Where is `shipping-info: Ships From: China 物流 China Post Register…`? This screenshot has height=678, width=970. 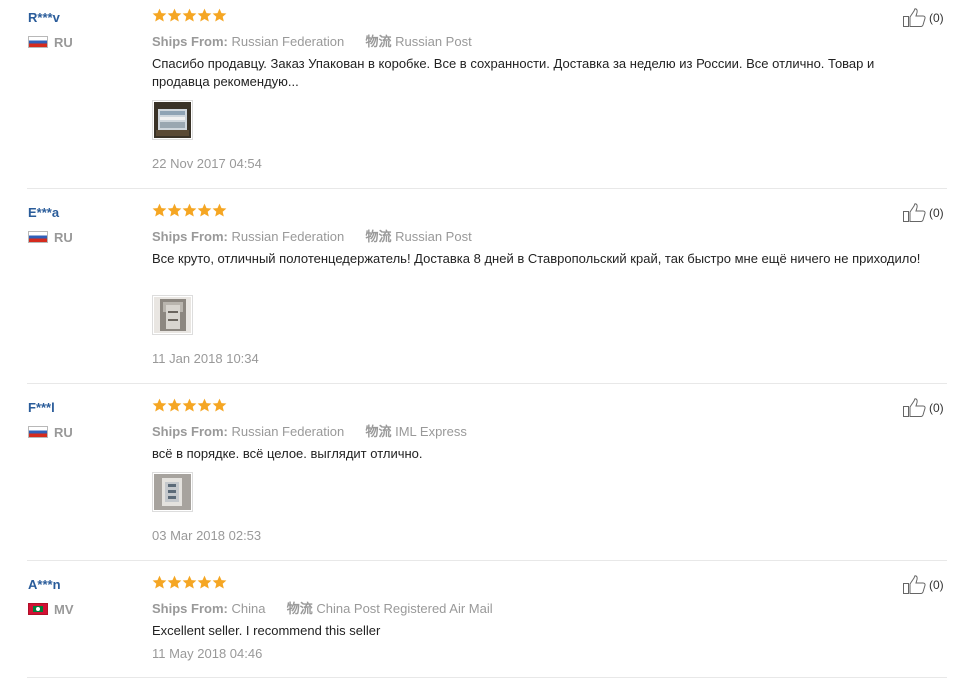 shipping-info: Ships From: China 物流 China Post Register… is located at coordinates (322, 607).